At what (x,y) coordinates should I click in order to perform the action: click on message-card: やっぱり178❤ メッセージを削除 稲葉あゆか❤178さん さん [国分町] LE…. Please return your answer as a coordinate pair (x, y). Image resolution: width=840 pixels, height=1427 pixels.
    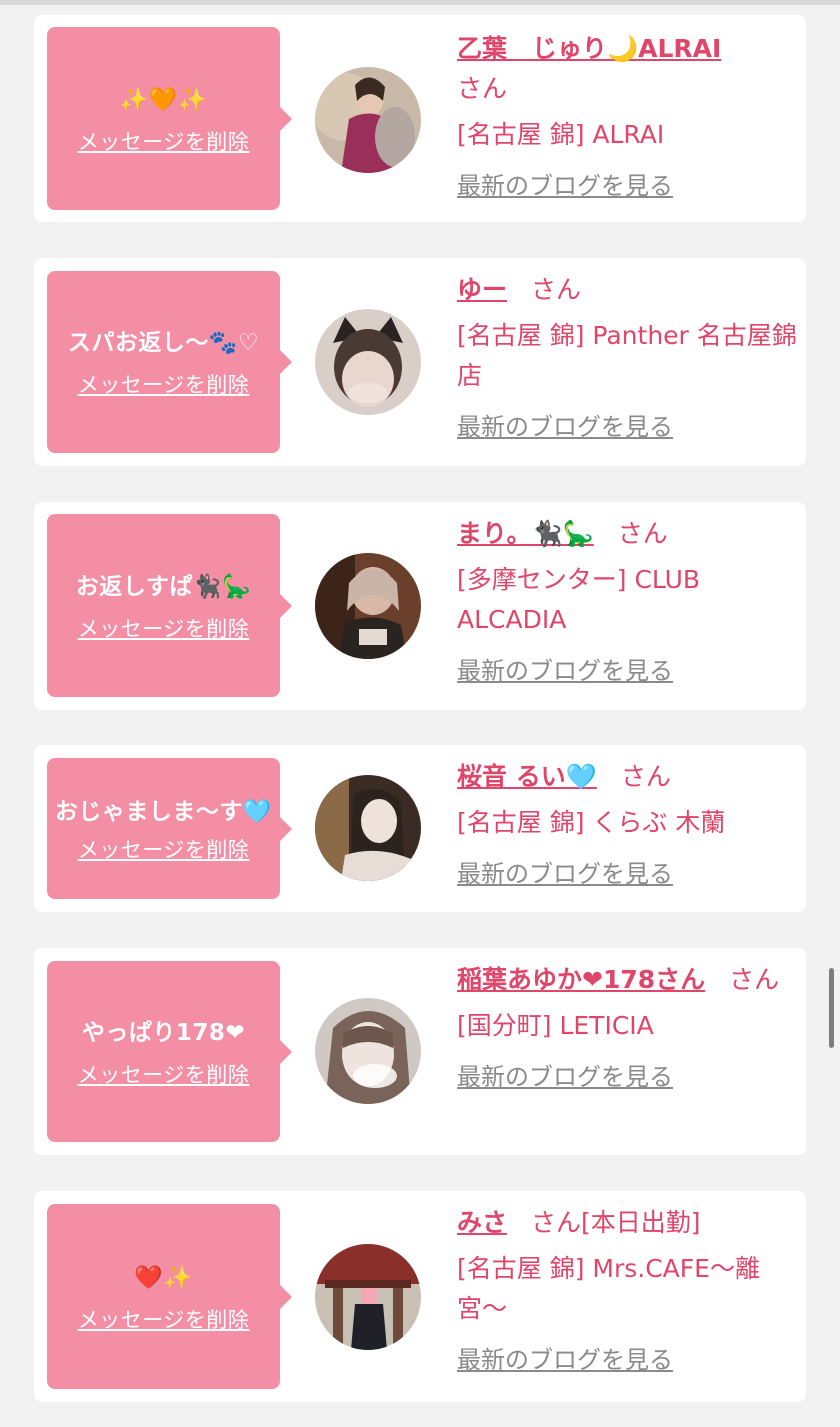
    Looking at the image, I should click on (420, 1051).